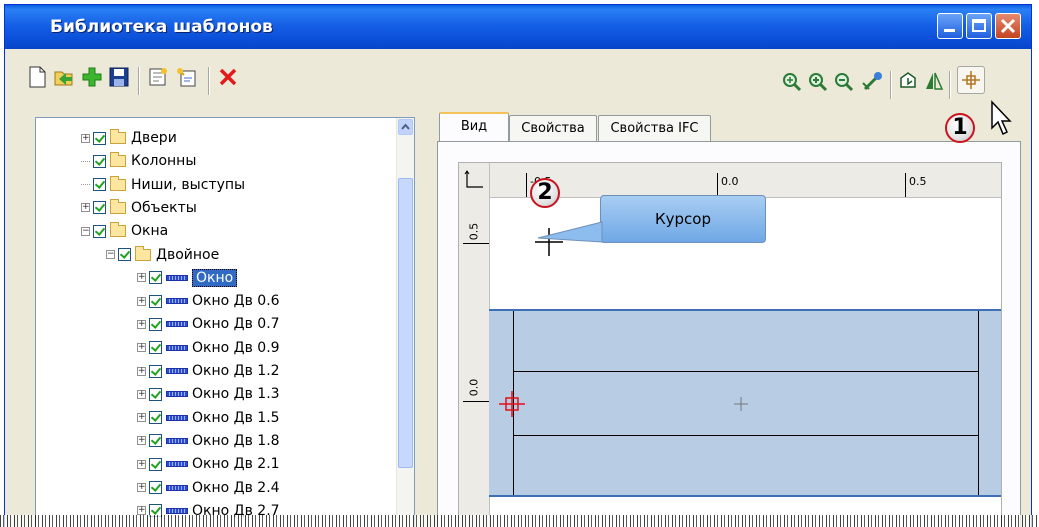 The image size is (1039, 527). What do you see at coordinates (138, 161) in the screenshot?
I see `tree-item: Колонны` at bounding box center [138, 161].